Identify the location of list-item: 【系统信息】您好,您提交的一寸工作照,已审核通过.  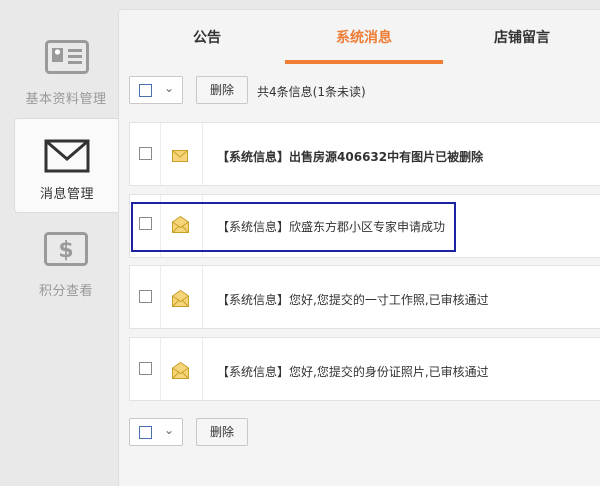
(364, 297).